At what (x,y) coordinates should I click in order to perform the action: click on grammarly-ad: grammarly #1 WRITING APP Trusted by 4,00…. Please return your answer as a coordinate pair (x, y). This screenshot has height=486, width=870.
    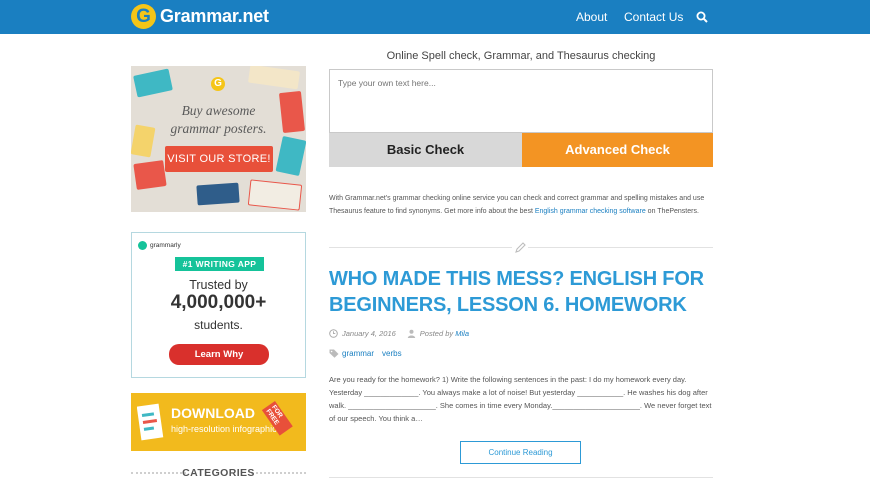
    Looking at the image, I should click on (218, 305).